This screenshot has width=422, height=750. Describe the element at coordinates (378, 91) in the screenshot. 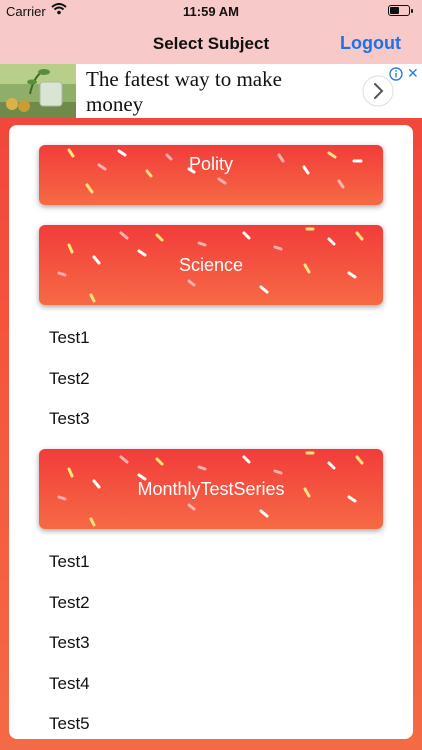

I see `chevron-right-icon` at that location.